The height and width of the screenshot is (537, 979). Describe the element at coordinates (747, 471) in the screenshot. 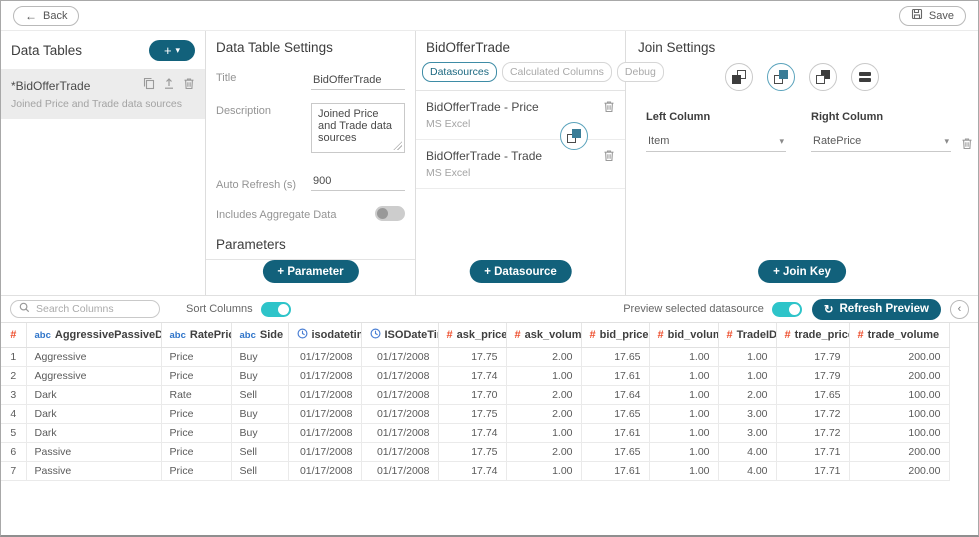

I see `table-cell: 4.00` at that location.